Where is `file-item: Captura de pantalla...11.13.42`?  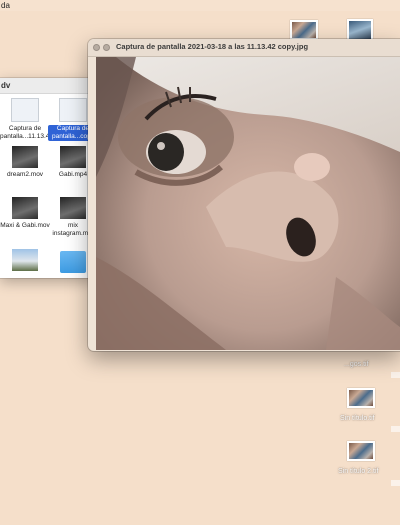 file-item: Captura de pantalla...11.13.42 is located at coordinates (27, 119).